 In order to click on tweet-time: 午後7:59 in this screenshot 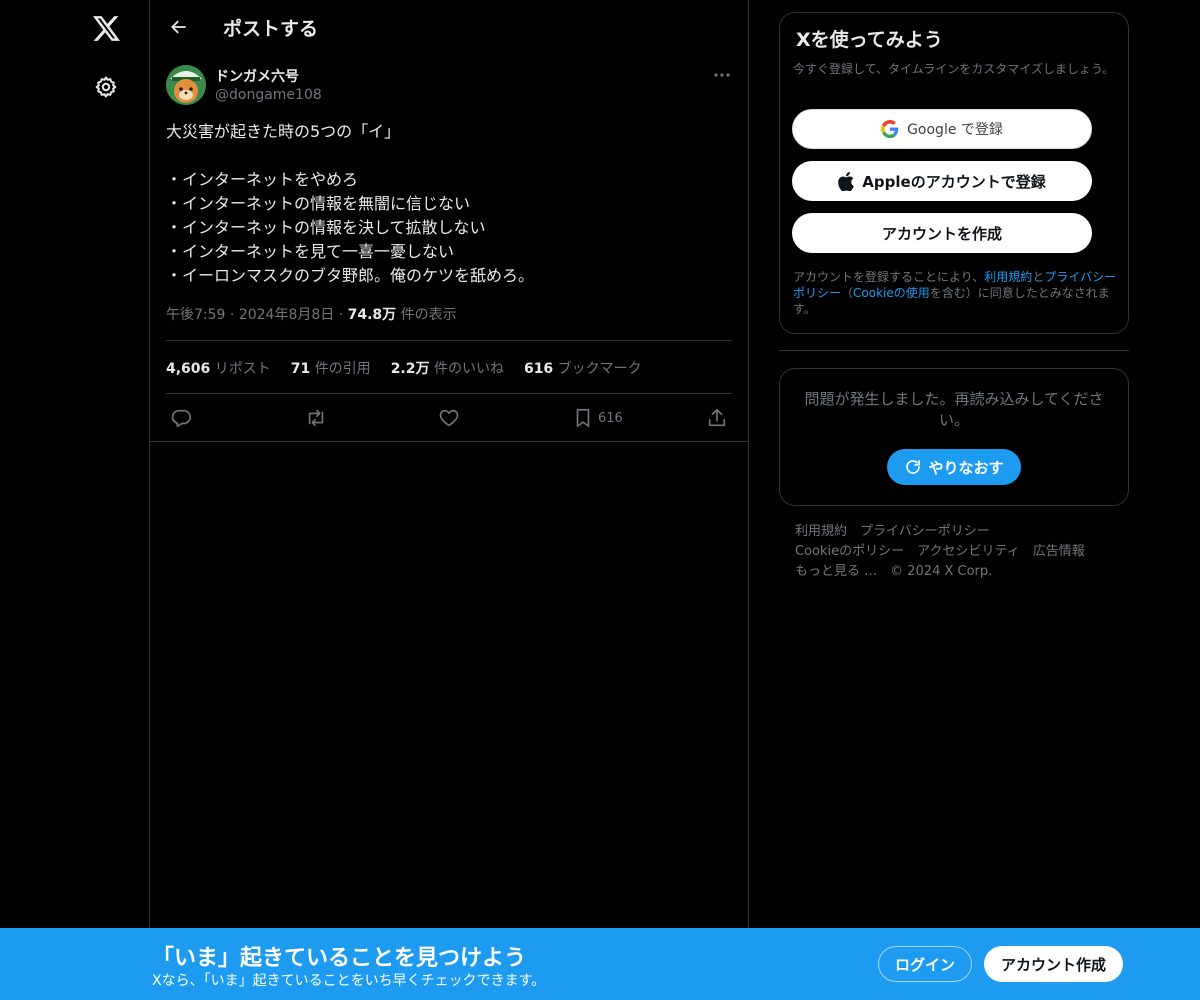, I will do `click(195, 315)`.